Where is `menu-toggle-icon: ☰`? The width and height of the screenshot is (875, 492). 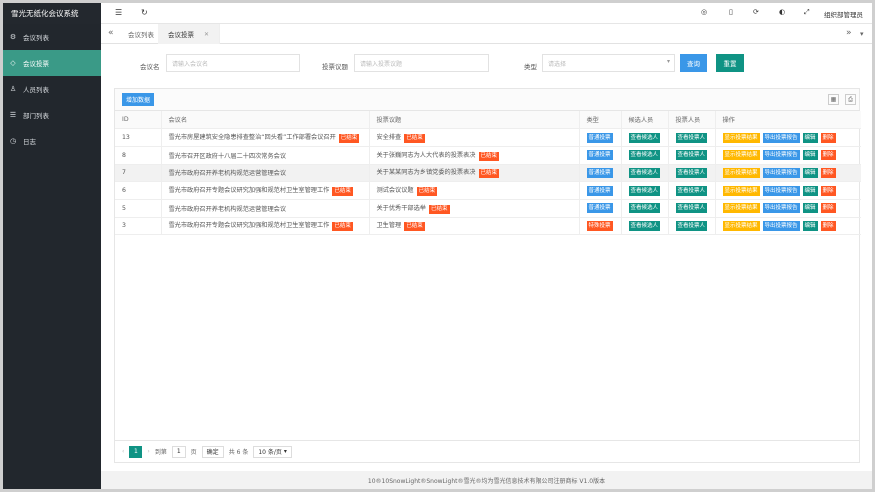 menu-toggle-icon: ☰ is located at coordinates (118, 12).